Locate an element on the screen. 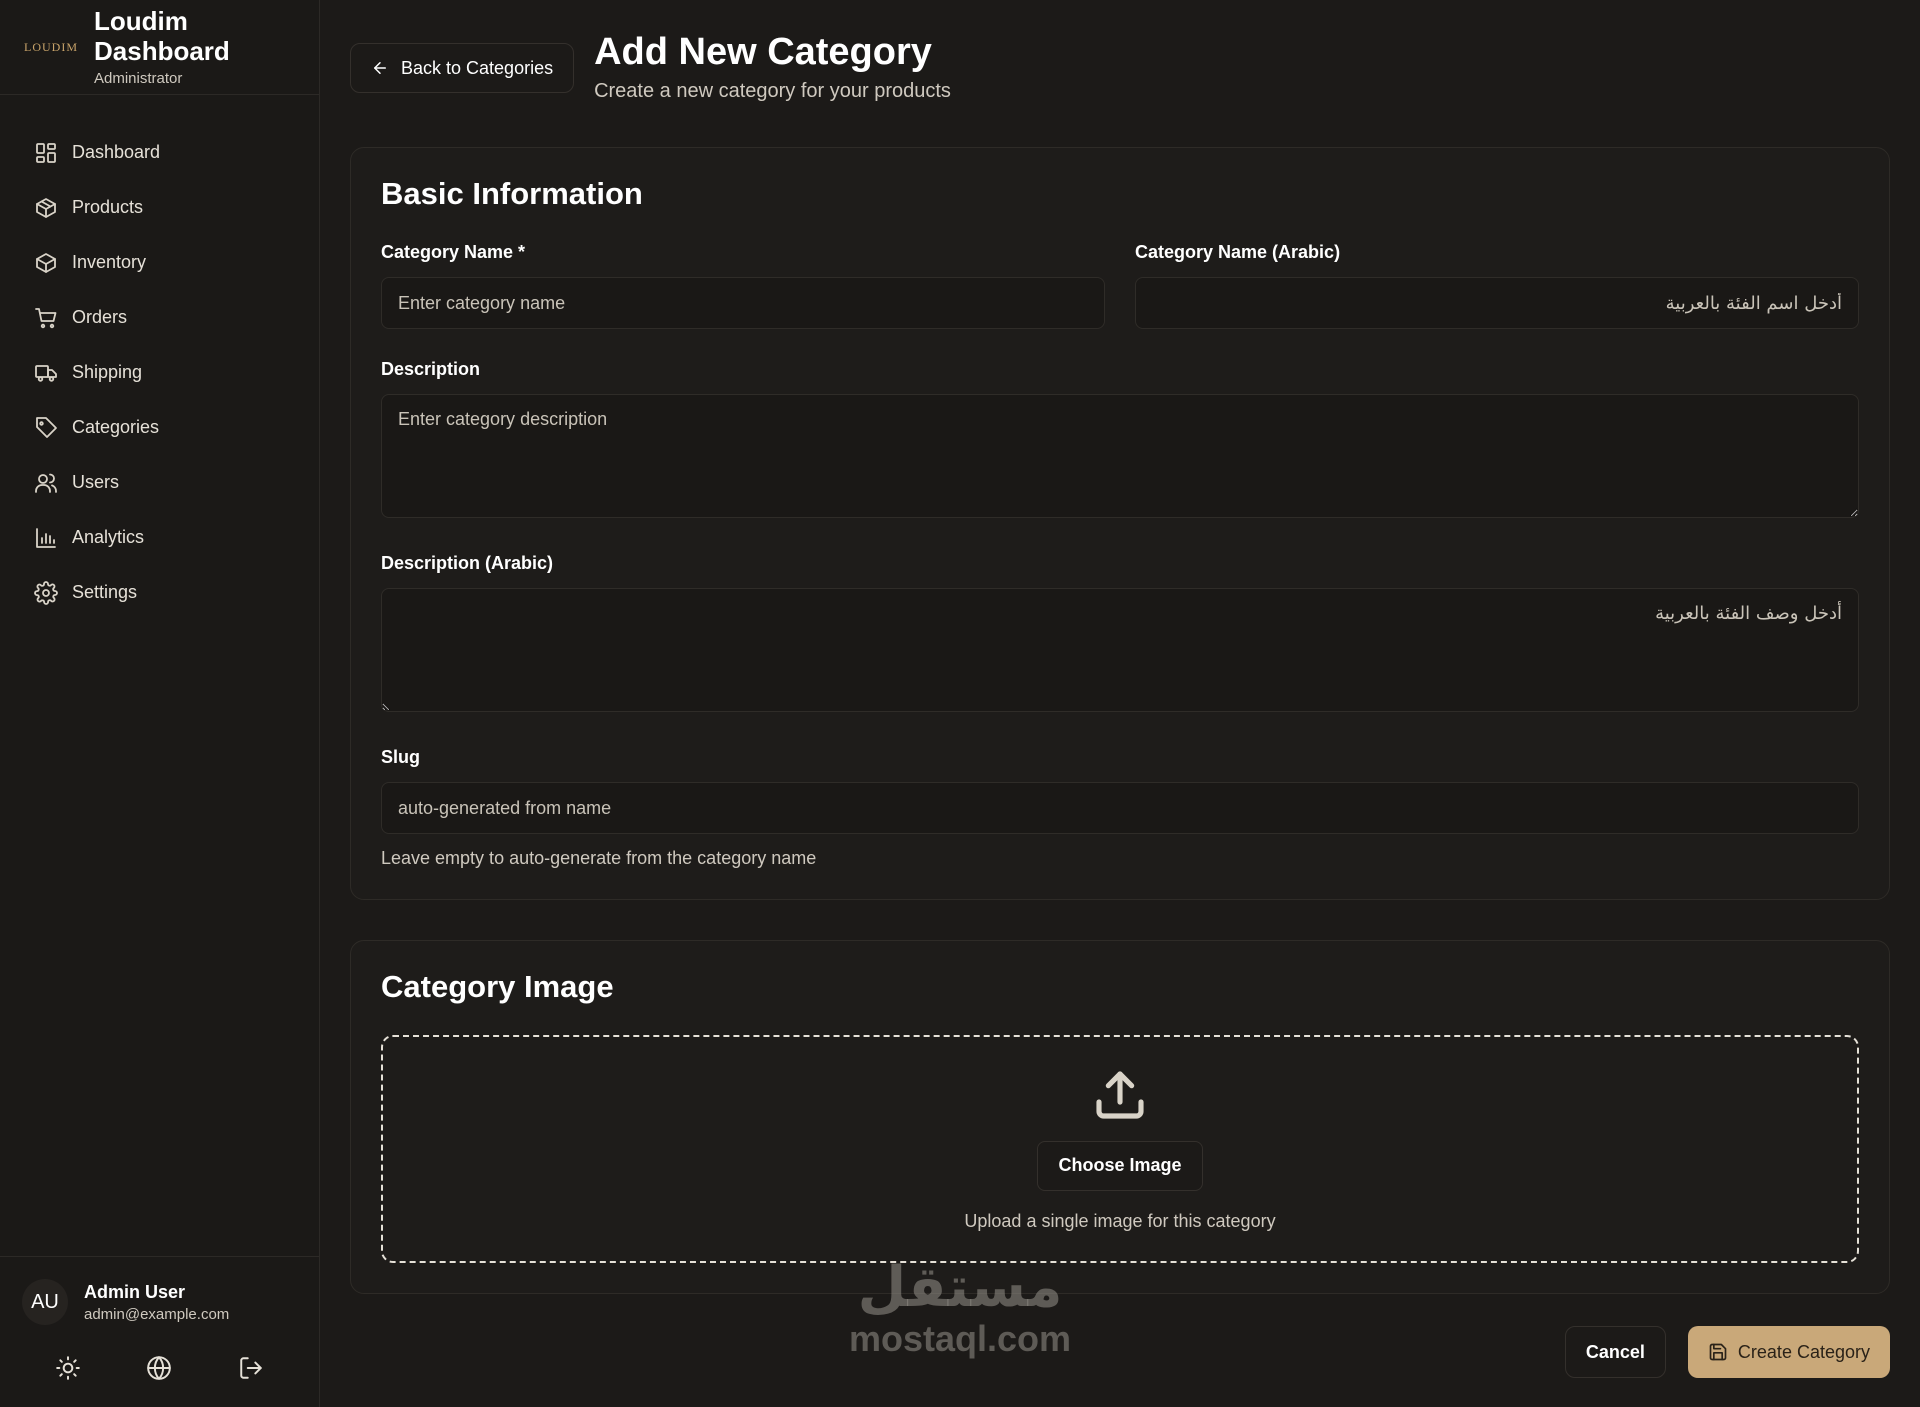 The width and height of the screenshot is (1920, 1407). category-name-label: Category Name * is located at coordinates (453, 252).